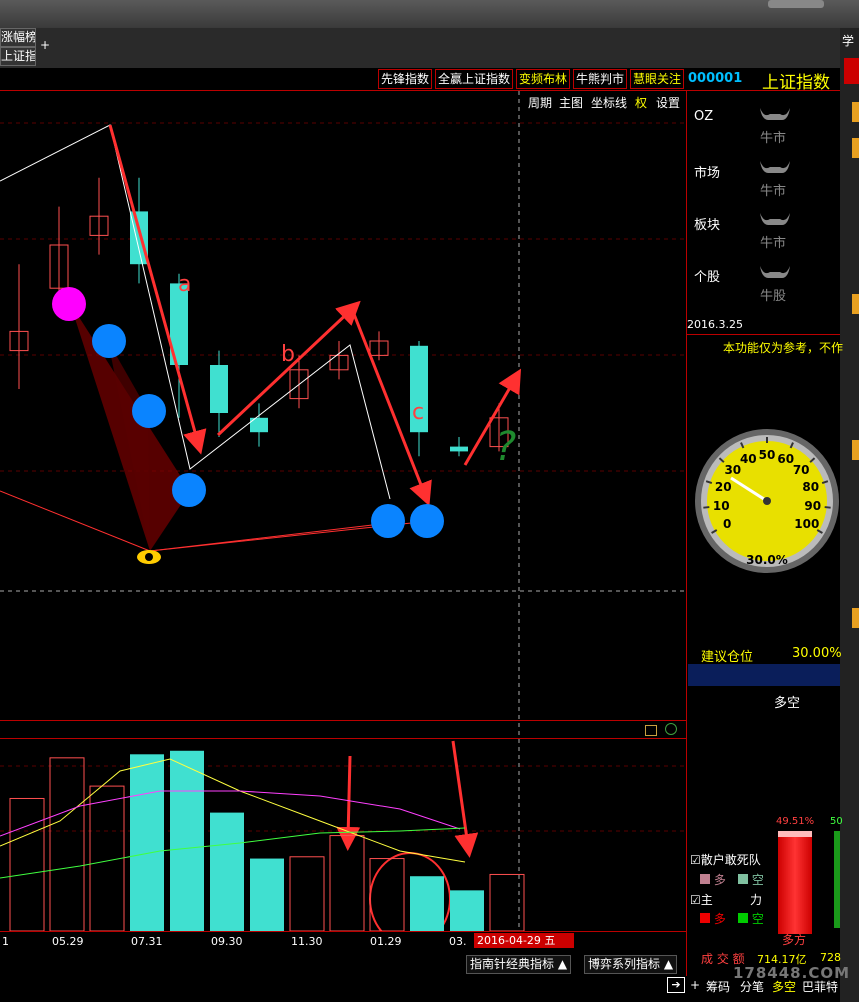 The width and height of the screenshot is (859, 1002). I want to click on calculator-icon, so click(651, 730).